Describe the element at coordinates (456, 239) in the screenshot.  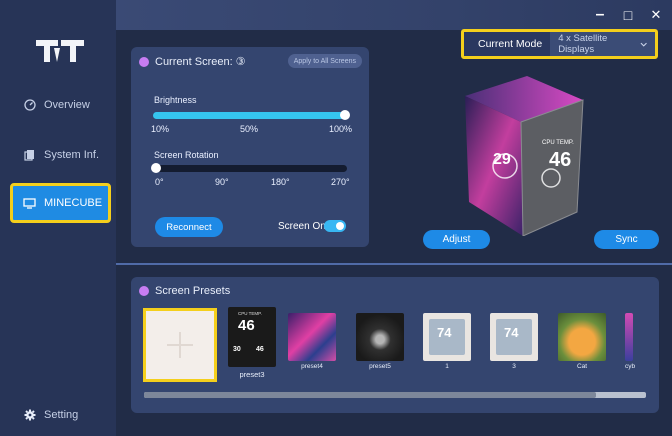
I see `adjust-button: Adjust` at that location.